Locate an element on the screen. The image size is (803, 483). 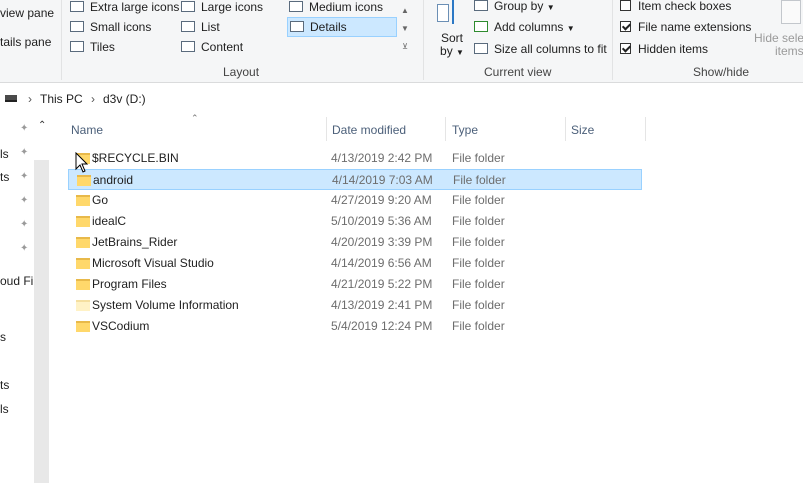
layout-medium-icons: Medium icons is located at coordinates (336, 8).